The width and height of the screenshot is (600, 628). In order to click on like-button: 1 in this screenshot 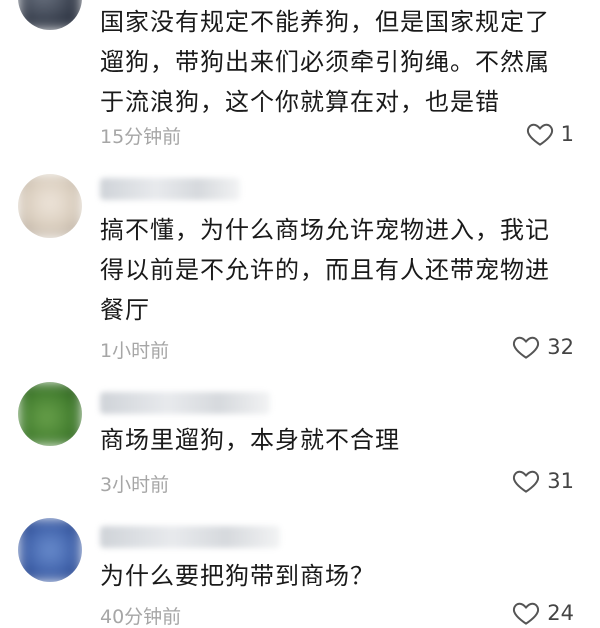, I will do `click(549, 134)`.